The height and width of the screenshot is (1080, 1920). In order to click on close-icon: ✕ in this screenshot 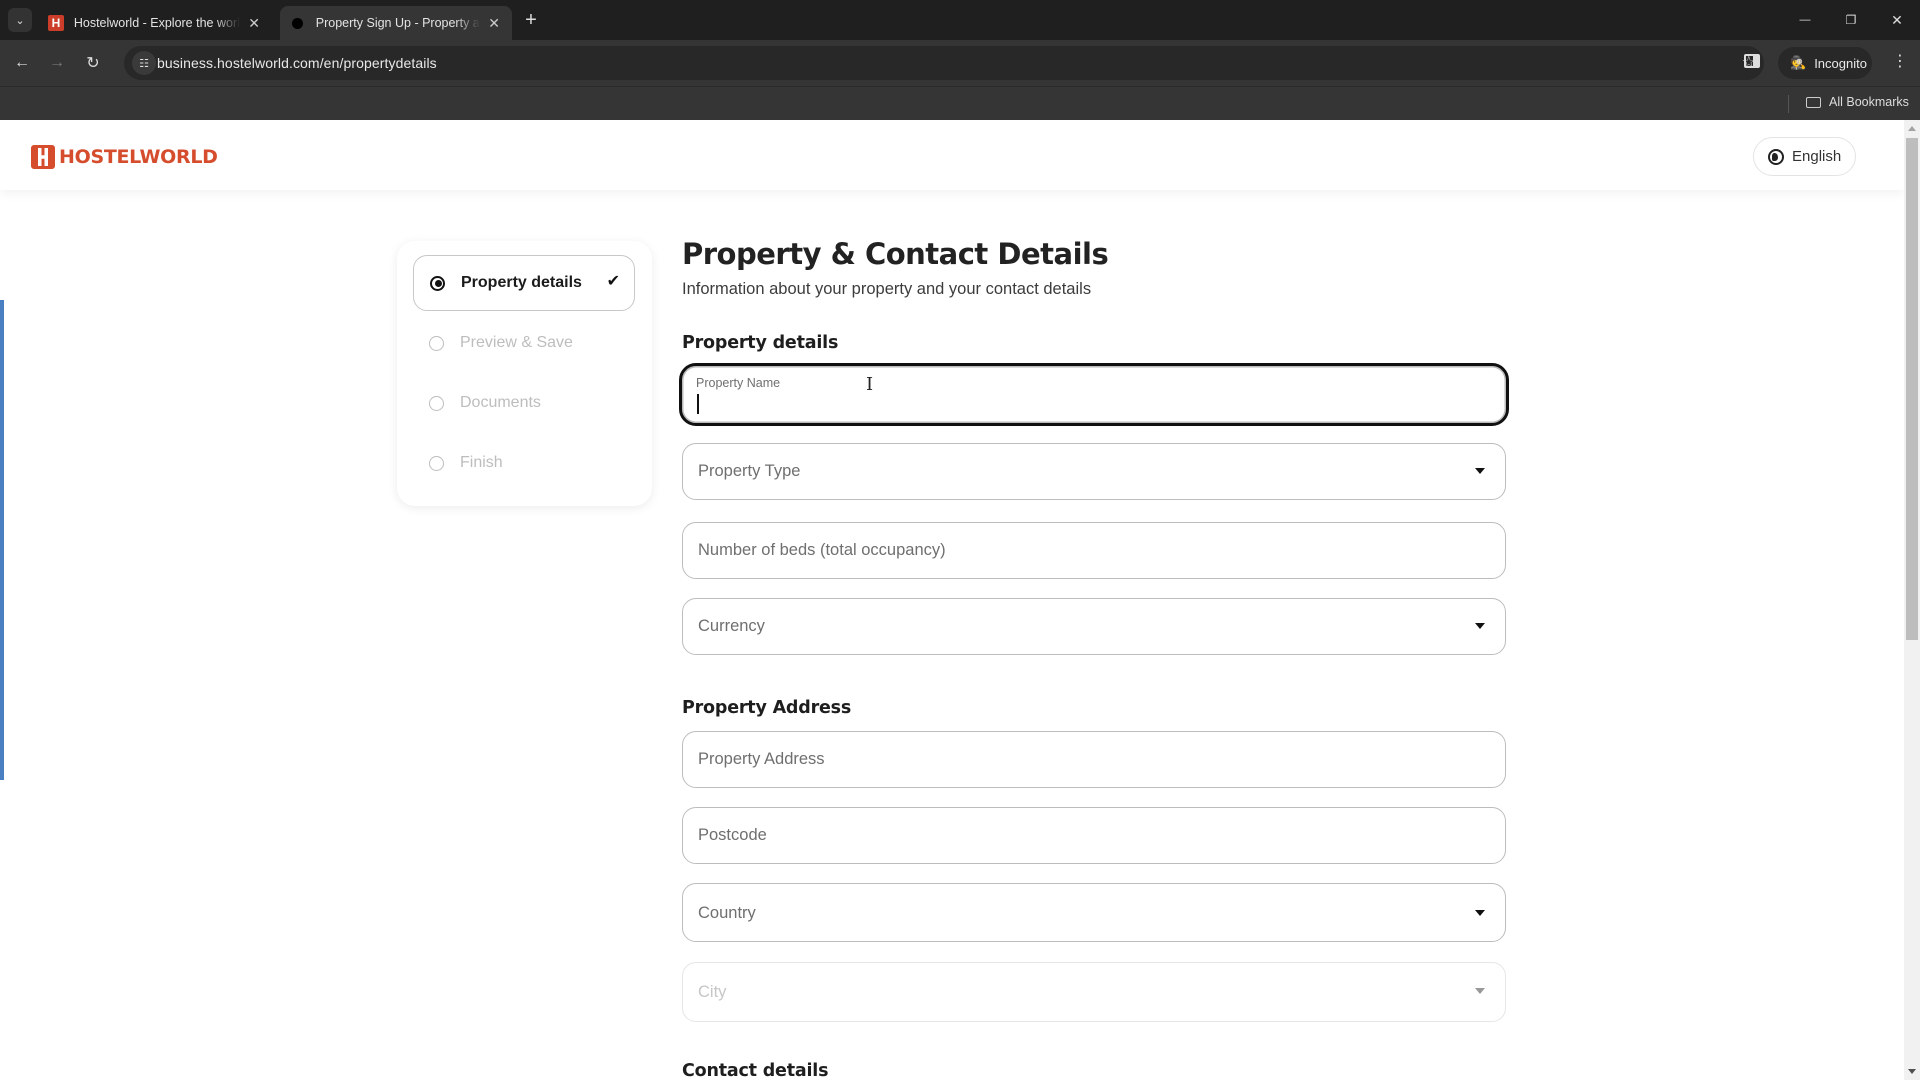, I will do `click(1897, 19)`.